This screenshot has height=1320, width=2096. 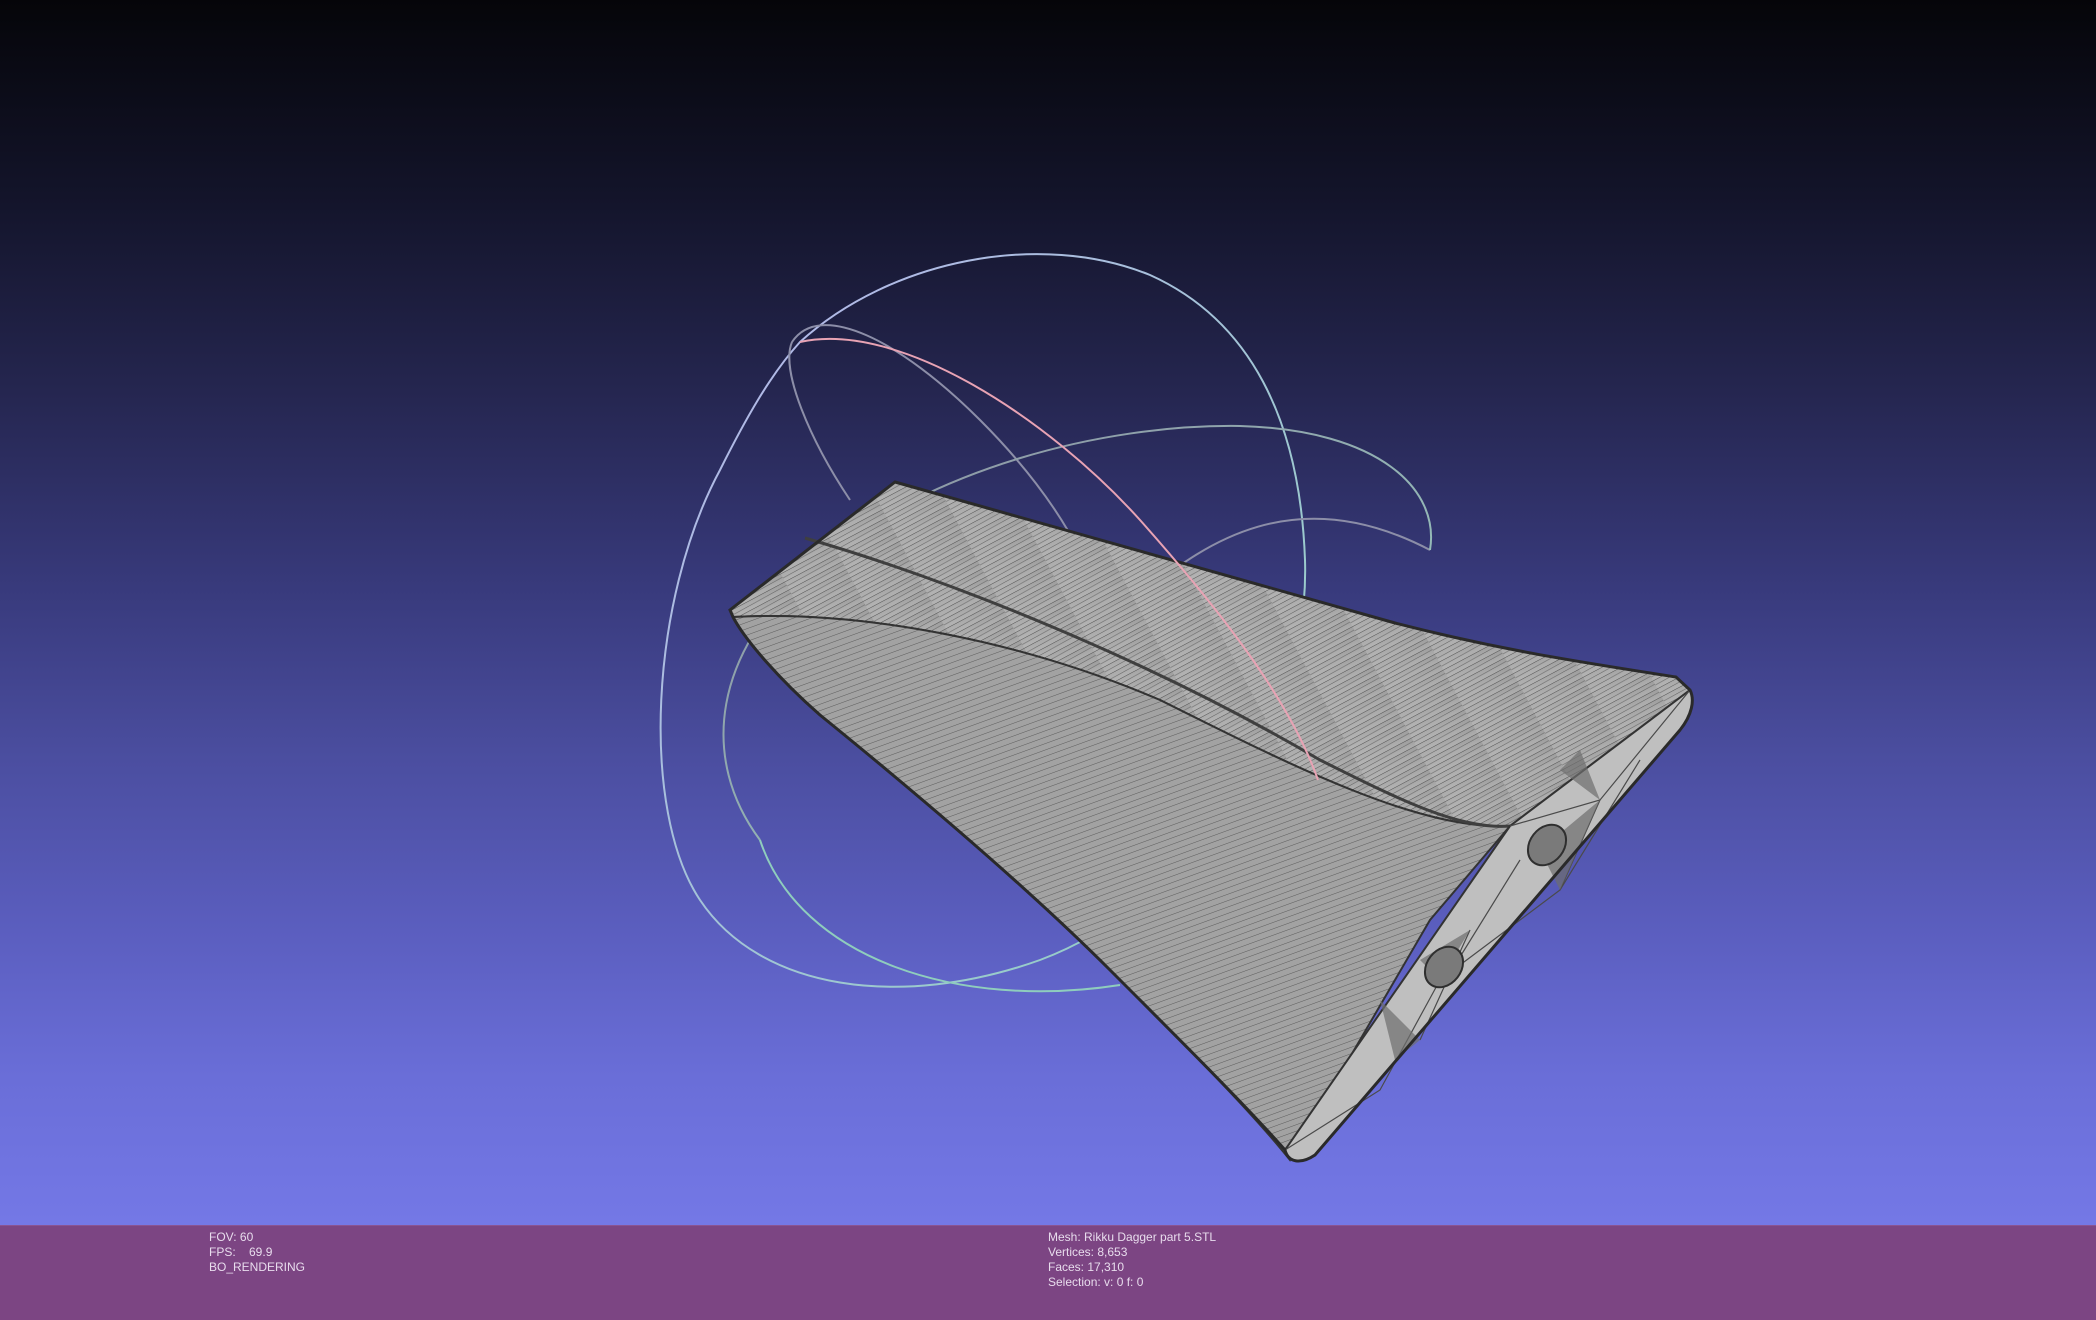 What do you see at coordinates (1086, 1267) in the screenshot?
I see `faces-readout: Faces: 17,310` at bounding box center [1086, 1267].